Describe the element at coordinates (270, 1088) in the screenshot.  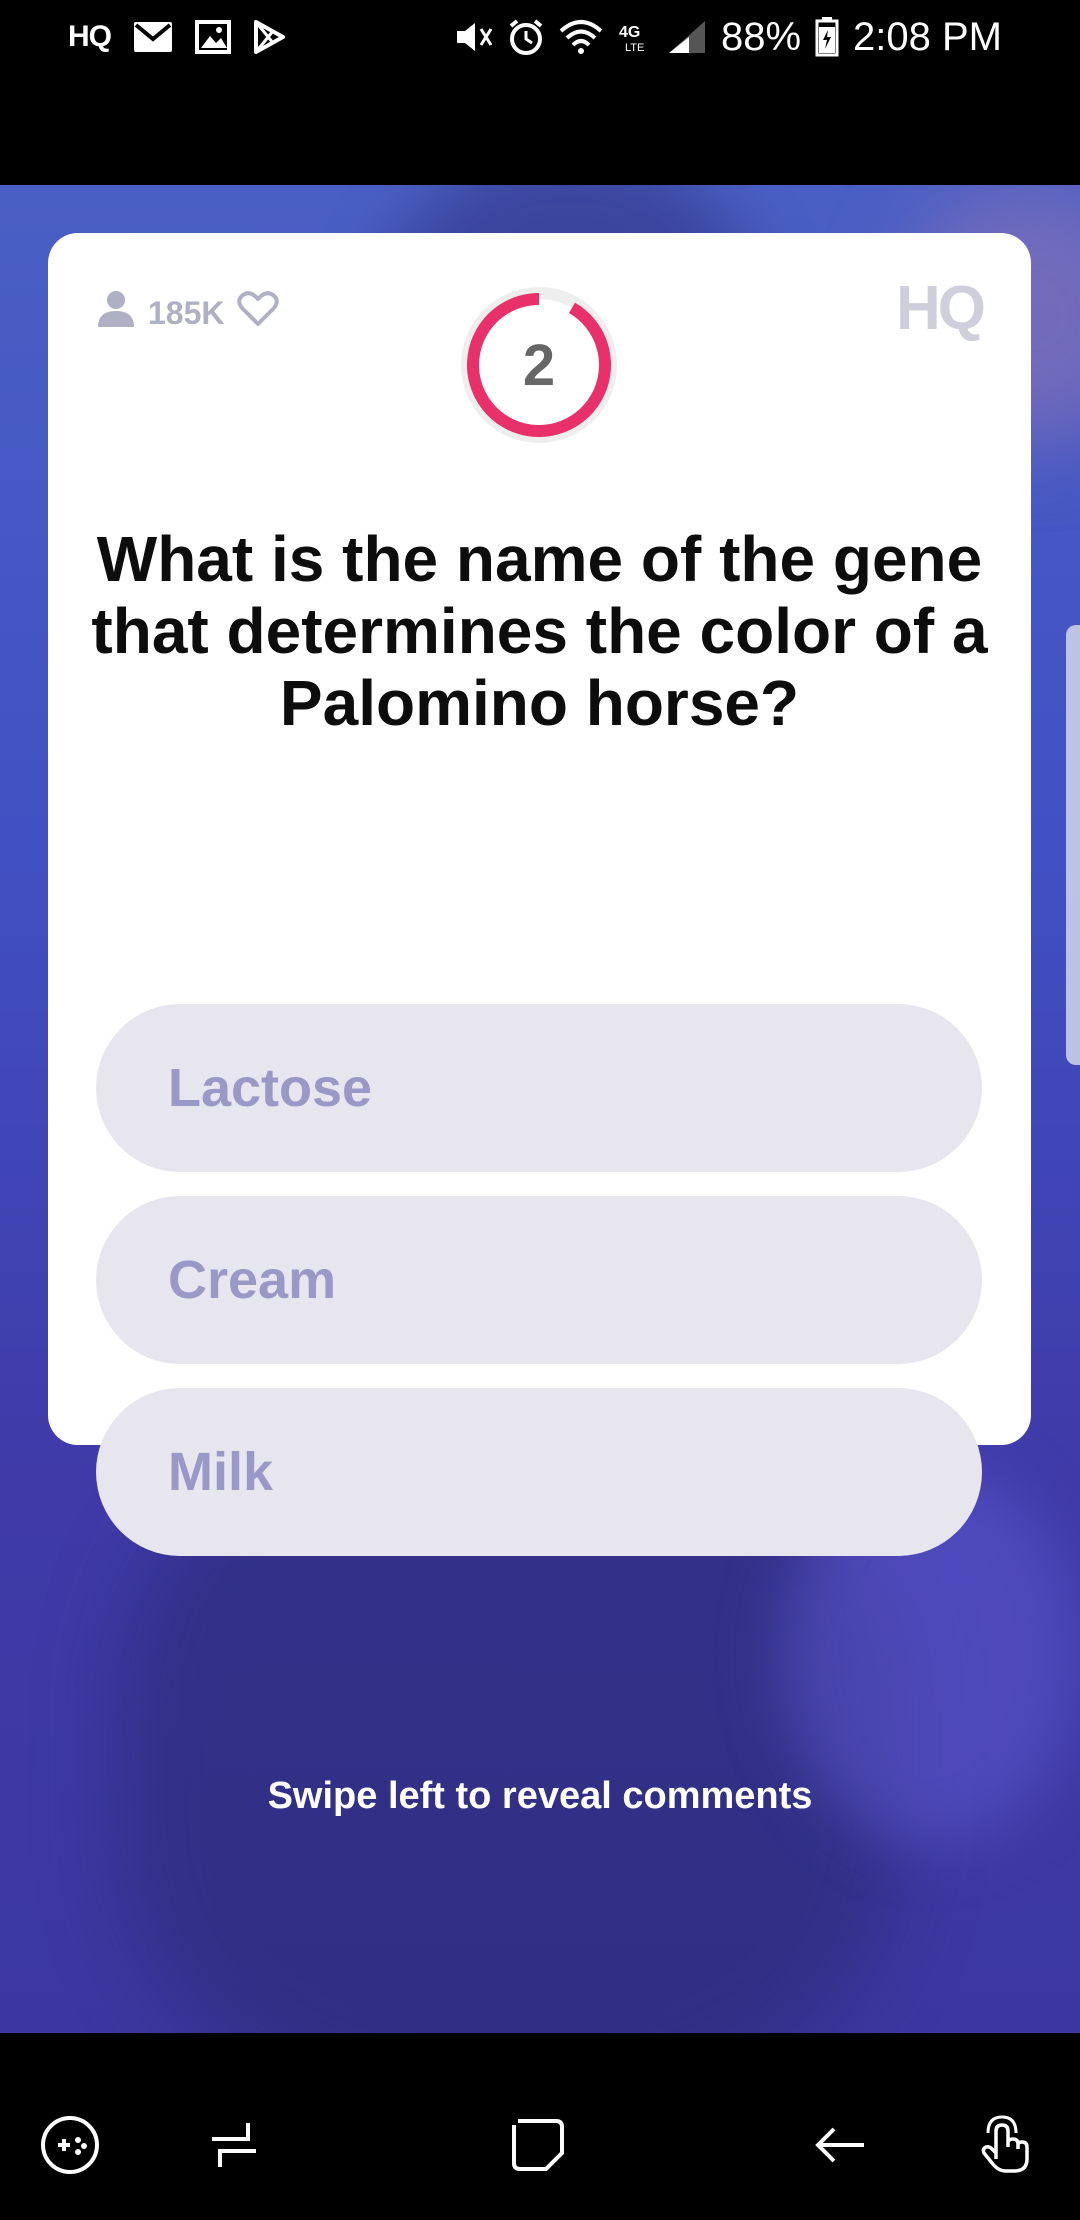
I see `answer-label: Lactose` at that location.